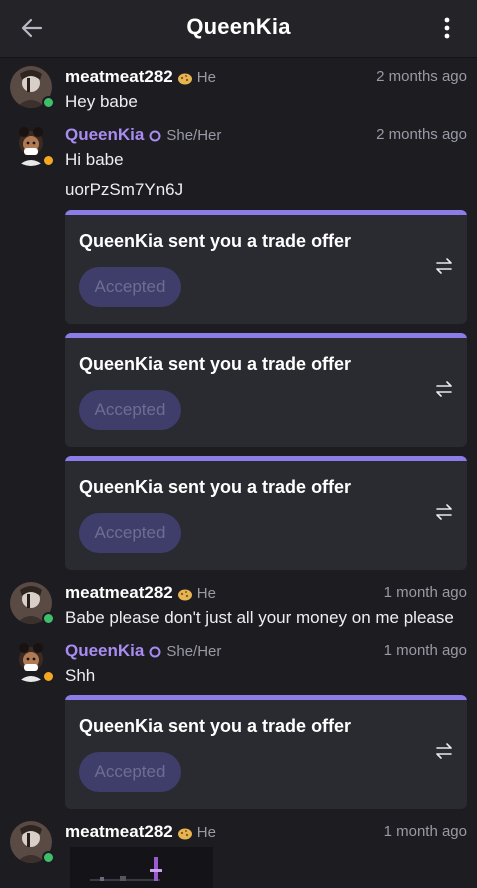  I want to click on message-text: Hi babe, so click(94, 159).